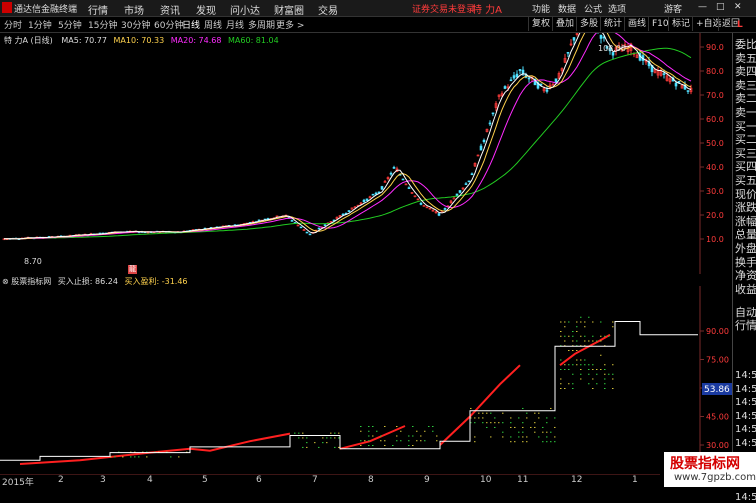  I want to click on x-axis-label: 10, so click(486, 480).